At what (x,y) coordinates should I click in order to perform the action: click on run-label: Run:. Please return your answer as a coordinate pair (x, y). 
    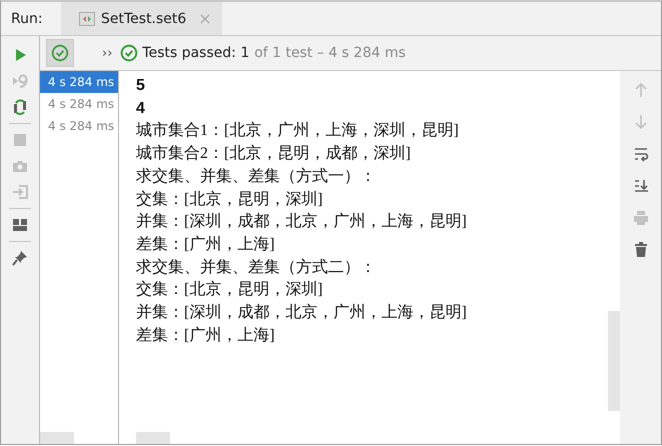
    Looking at the image, I should click on (27, 18).